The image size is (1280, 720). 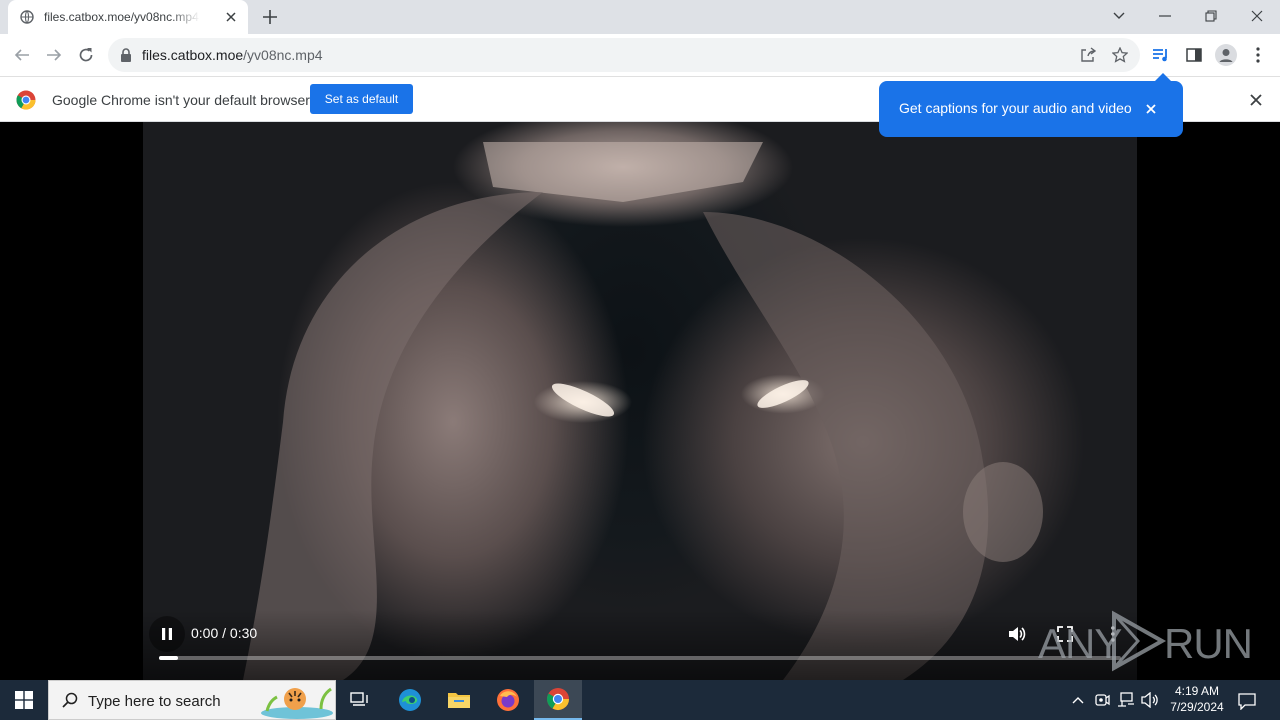 What do you see at coordinates (1088, 55) in the screenshot?
I see `share-icon` at bounding box center [1088, 55].